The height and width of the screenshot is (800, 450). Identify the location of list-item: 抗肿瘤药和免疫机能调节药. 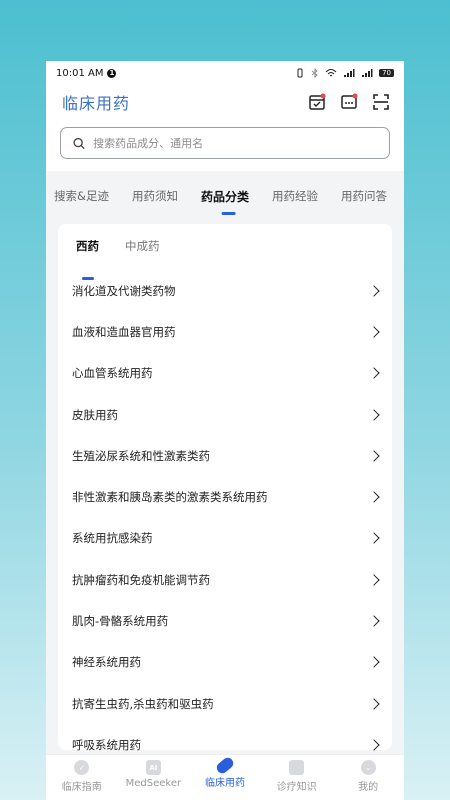
(225, 579).